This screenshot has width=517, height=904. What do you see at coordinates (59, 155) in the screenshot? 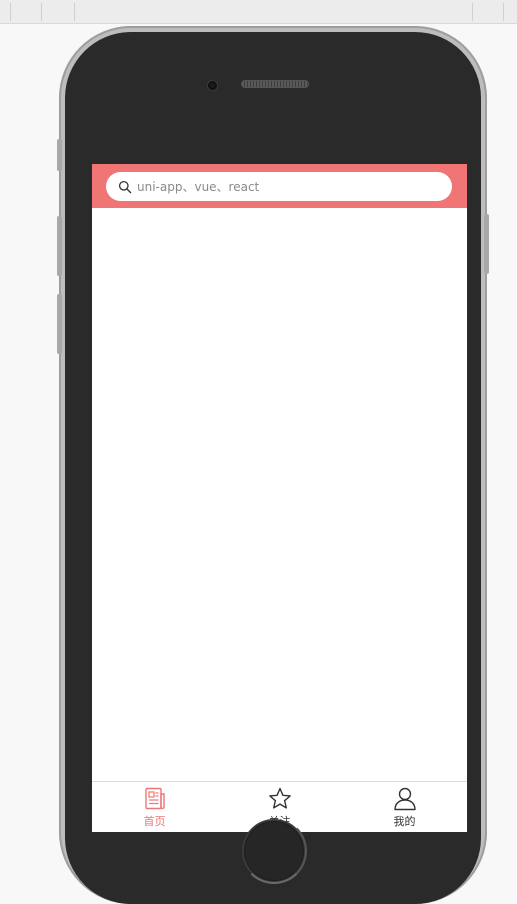
I see `mute-switch` at bounding box center [59, 155].